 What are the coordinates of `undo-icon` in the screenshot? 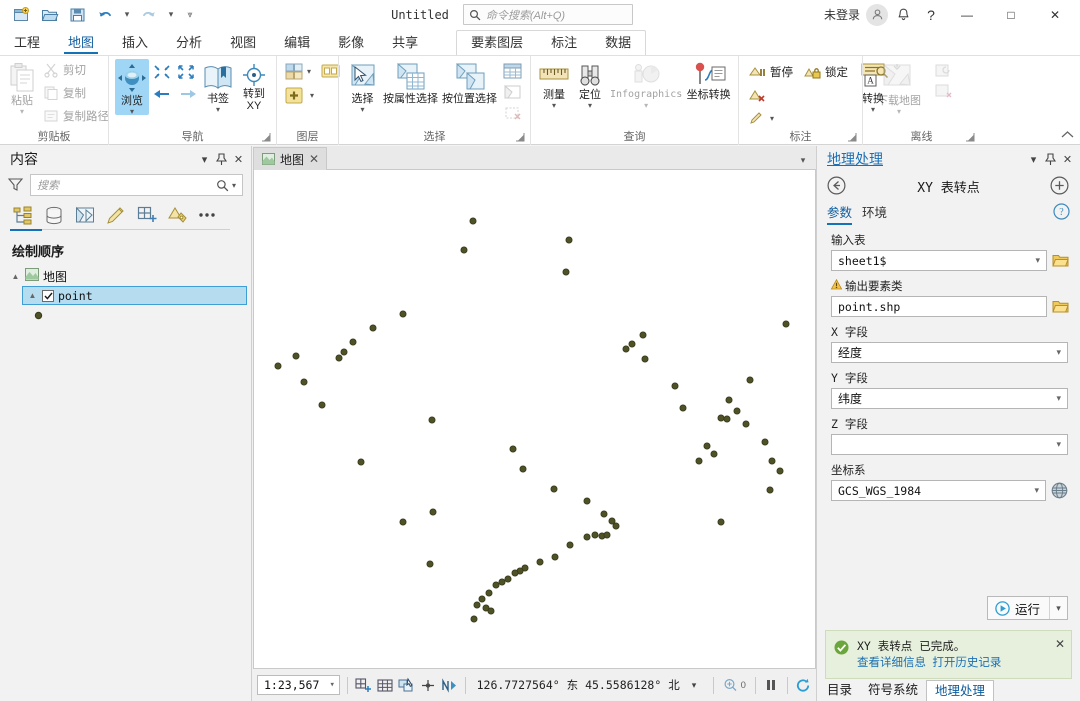 It's located at (105, 15).